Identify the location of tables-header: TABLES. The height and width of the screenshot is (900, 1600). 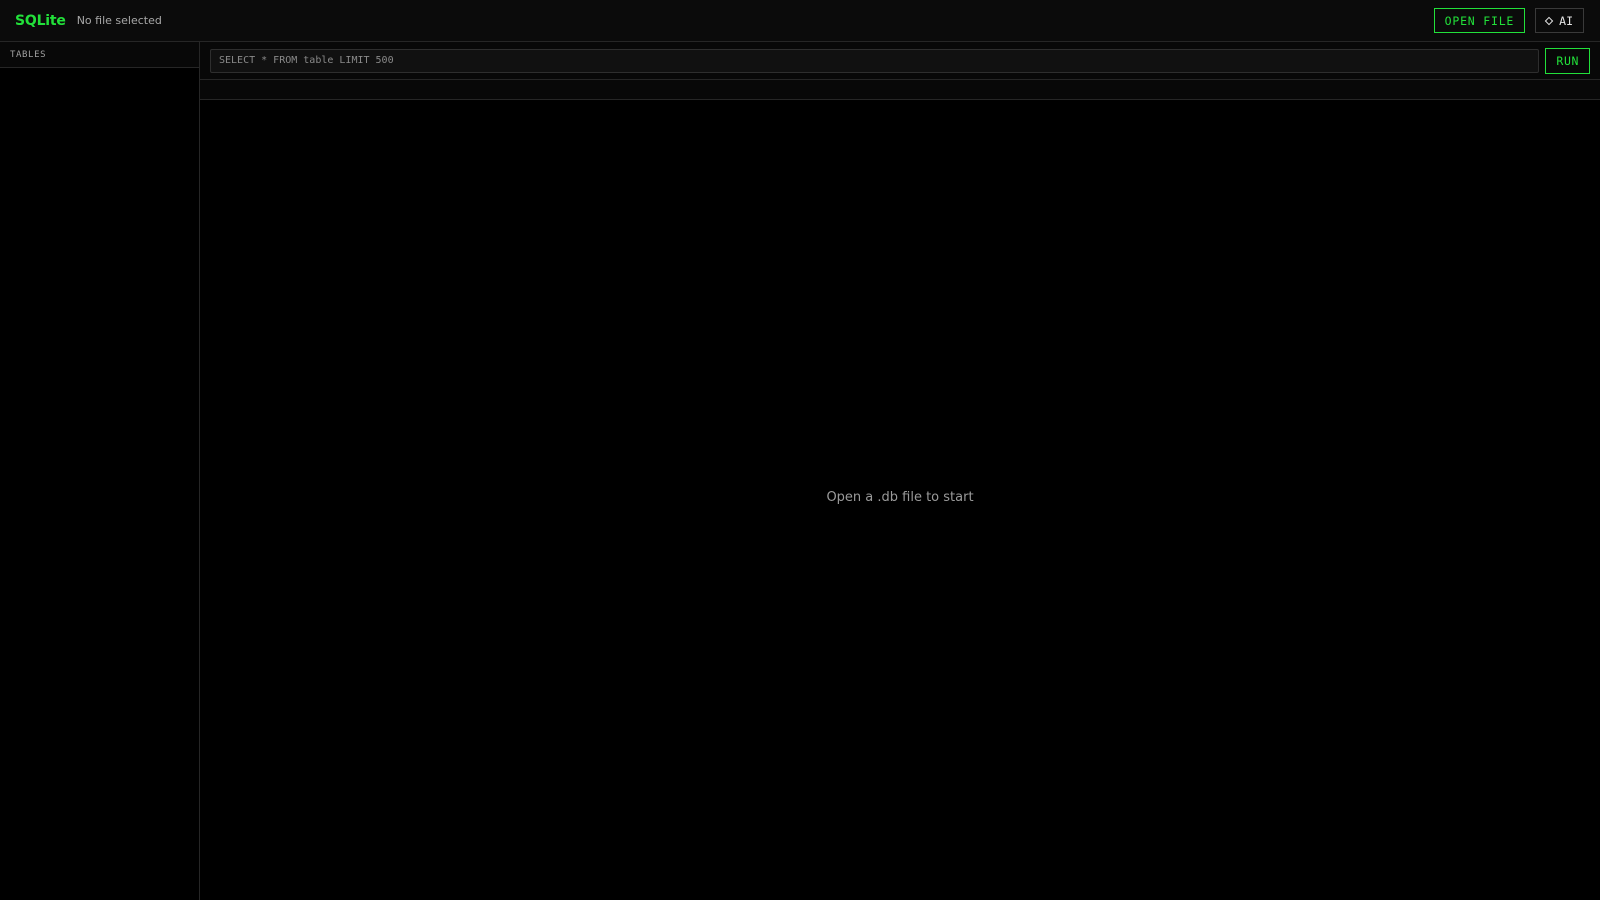
(99, 55).